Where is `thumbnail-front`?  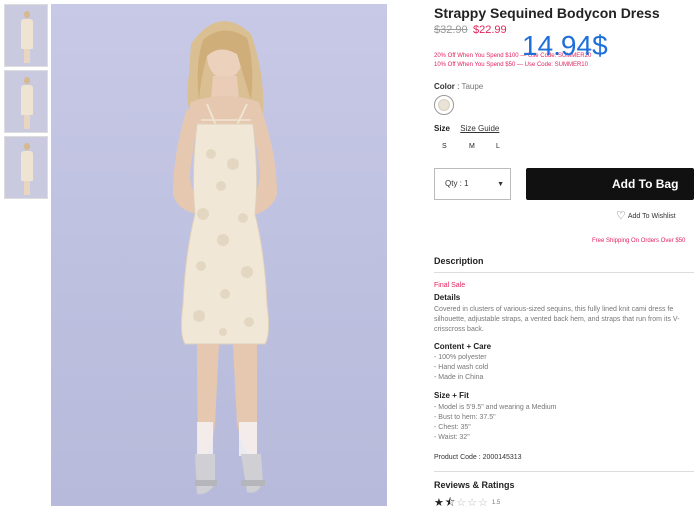
thumbnail-front is located at coordinates (26, 35).